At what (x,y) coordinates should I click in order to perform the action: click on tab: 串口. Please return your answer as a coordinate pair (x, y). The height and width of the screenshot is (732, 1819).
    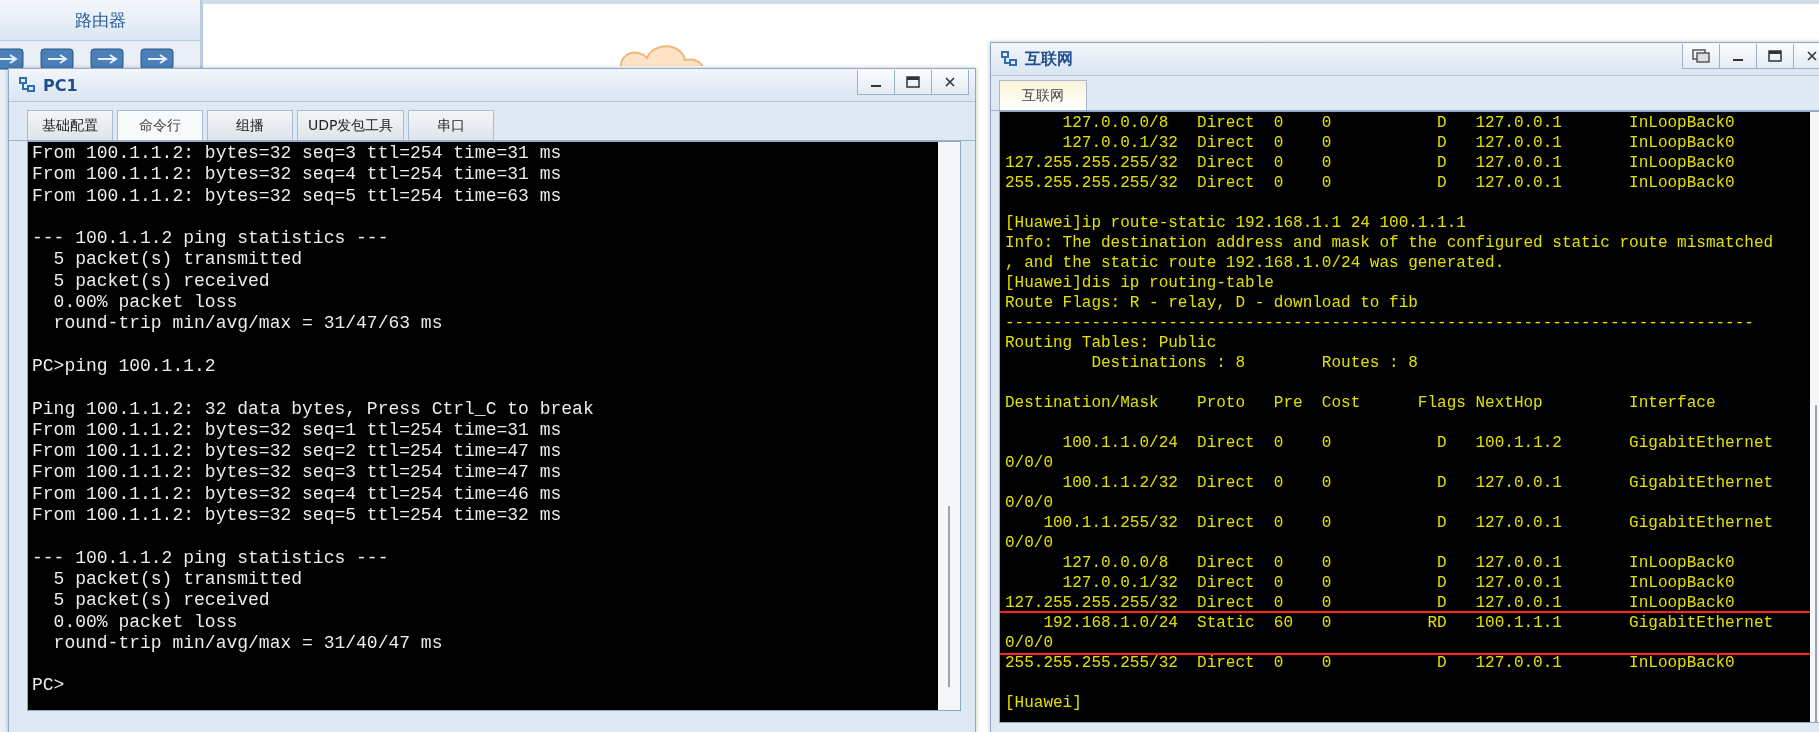
    Looking at the image, I should click on (451, 125).